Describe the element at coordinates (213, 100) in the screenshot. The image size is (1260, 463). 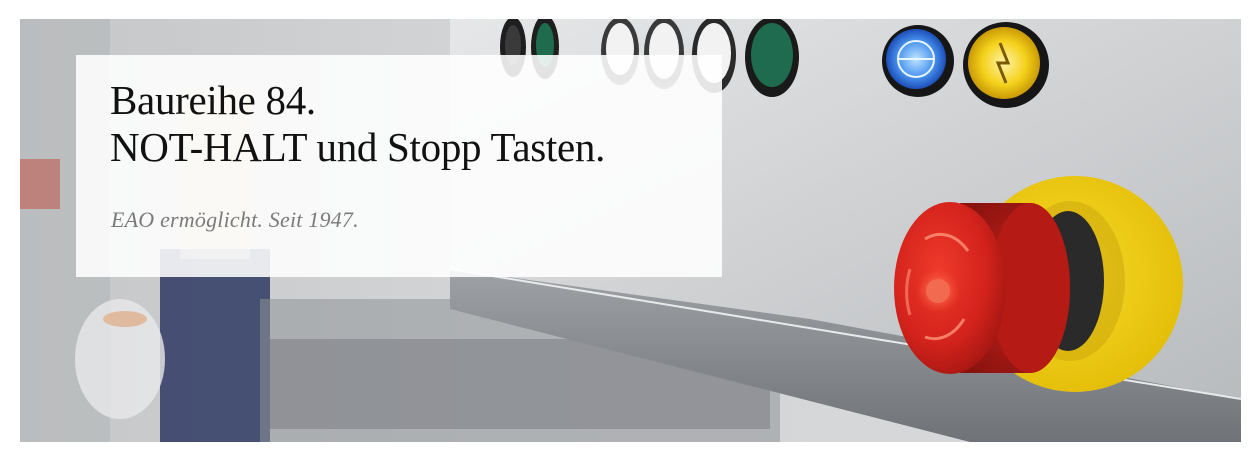
I see `headline-line-1: Baureihe 84.` at that location.